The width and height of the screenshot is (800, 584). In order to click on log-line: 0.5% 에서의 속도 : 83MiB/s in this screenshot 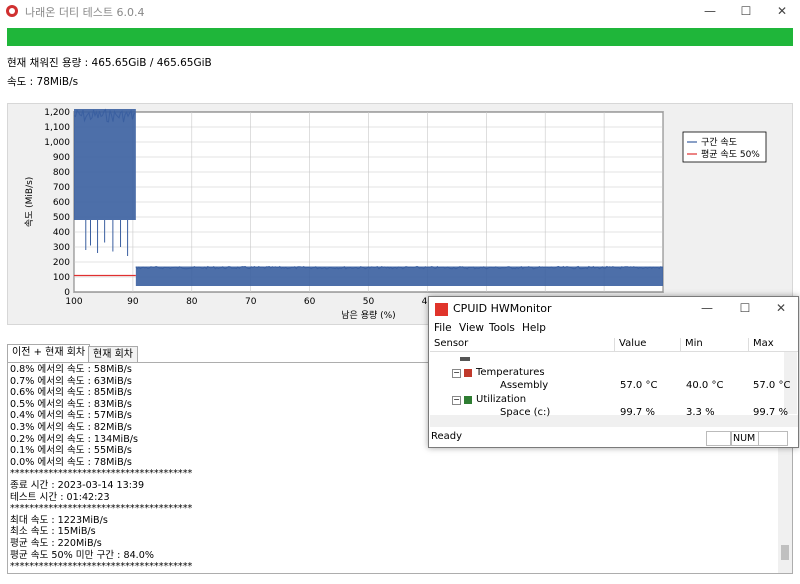, I will do `click(71, 404)`.